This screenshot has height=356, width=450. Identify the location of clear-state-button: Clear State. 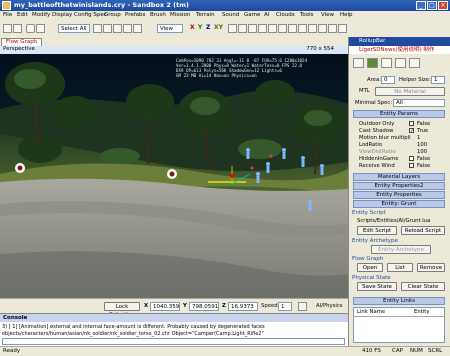
(423, 286).